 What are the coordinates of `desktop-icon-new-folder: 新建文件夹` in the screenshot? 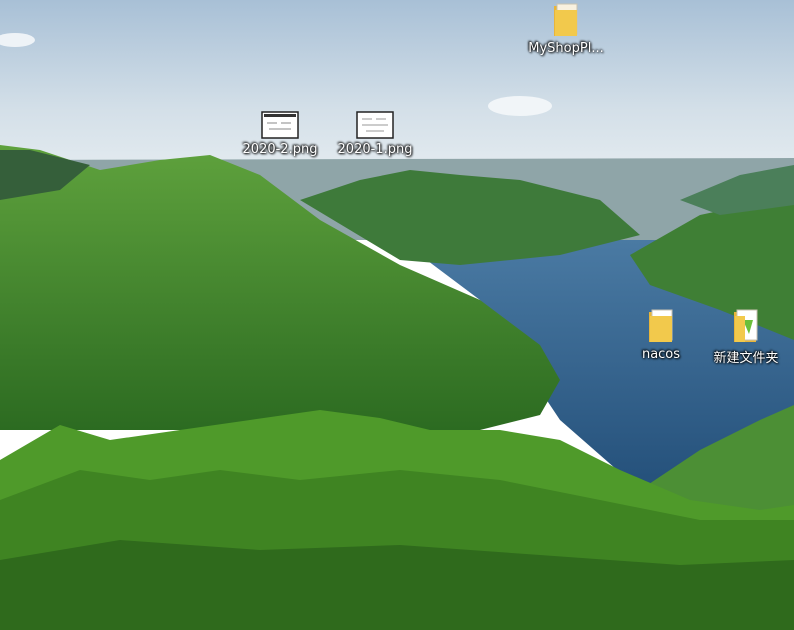 It's located at (746, 337).